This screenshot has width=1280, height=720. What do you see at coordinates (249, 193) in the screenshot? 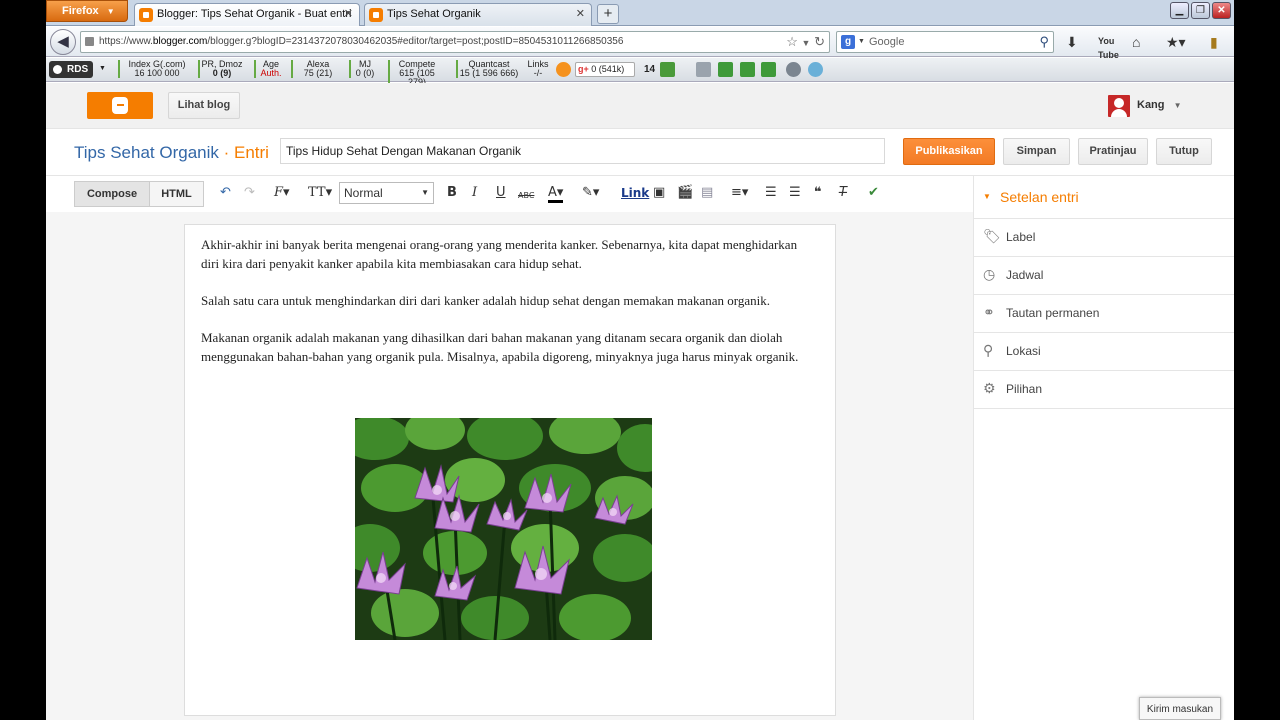
I see `redo-icon: ↷` at bounding box center [249, 193].